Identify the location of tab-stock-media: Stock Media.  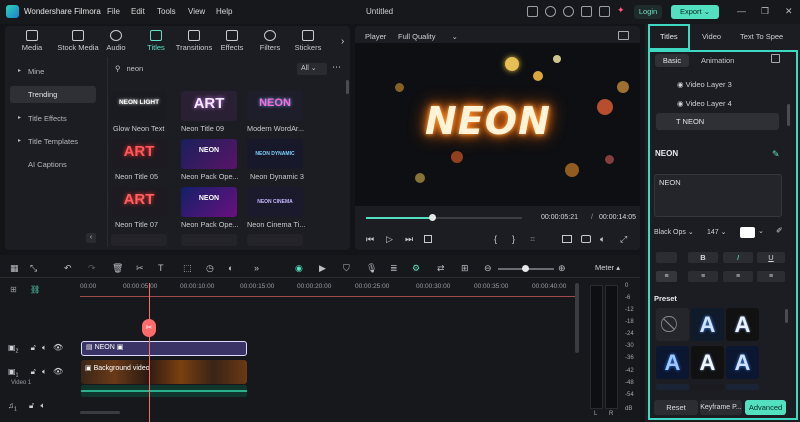
(78, 41).